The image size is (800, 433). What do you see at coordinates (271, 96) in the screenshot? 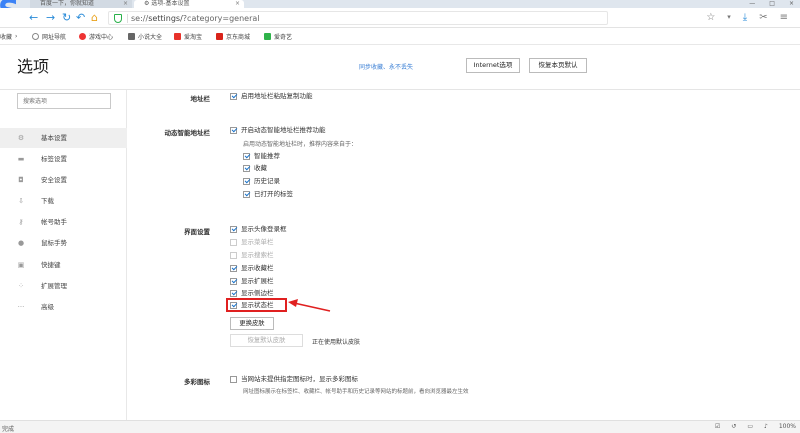
I see `option-paste-copy: 启用地址栏粘贴复制功能` at bounding box center [271, 96].